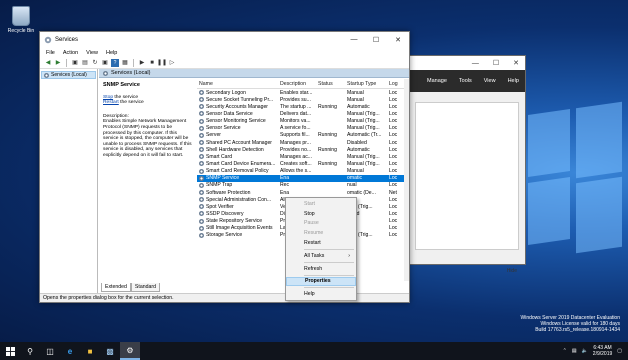  What do you see at coordinates (406, 180) in the screenshot?
I see `vertical-scrollbar` at bounding box center [406, 180].